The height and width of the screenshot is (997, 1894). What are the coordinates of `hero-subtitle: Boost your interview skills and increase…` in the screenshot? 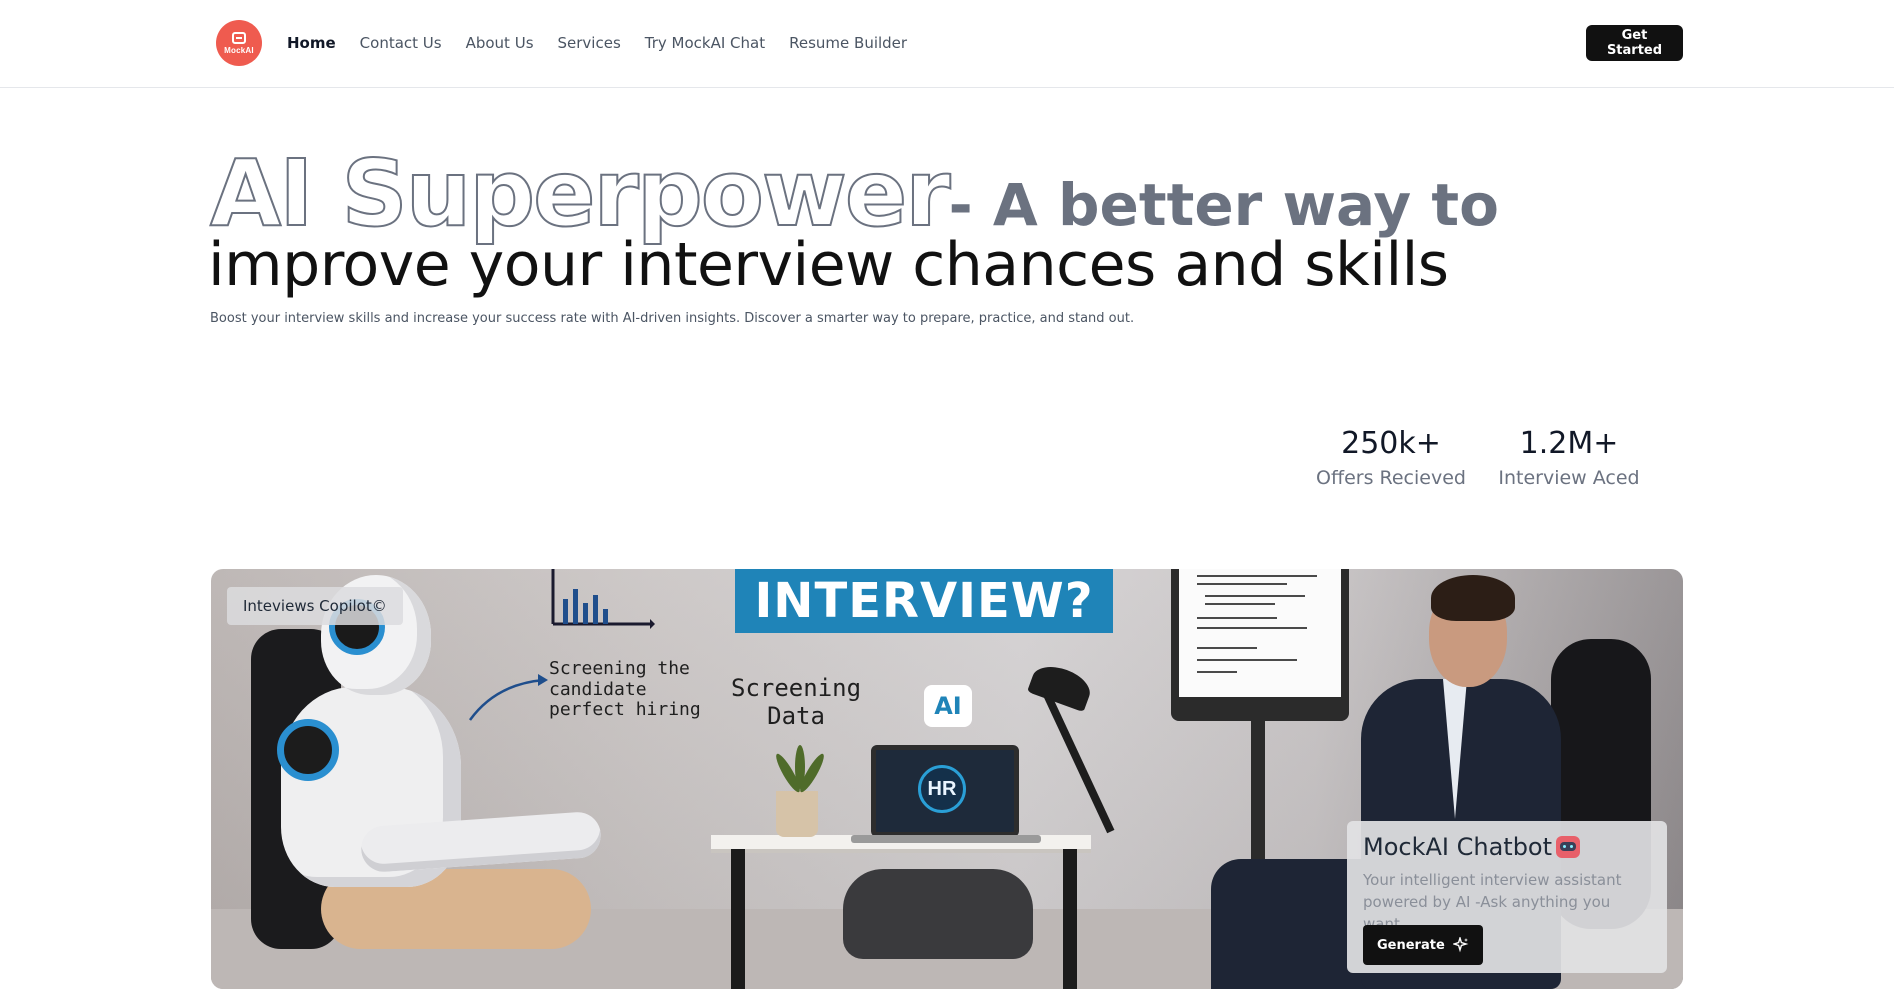 It's located at (672, 318).